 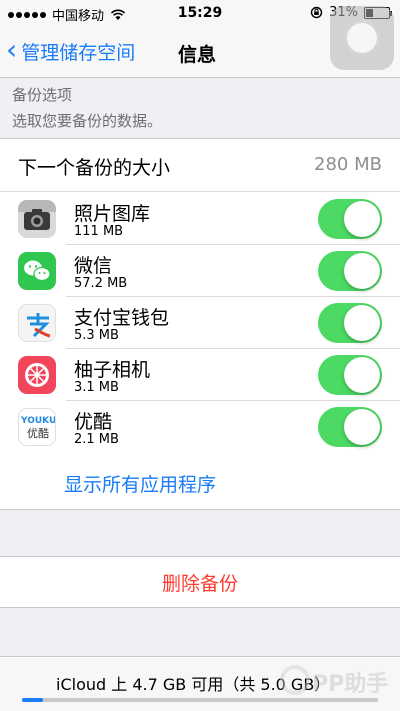 What do you see at coordinates (96, 335) in the screenshot?
I see `app-size: 5.3 MB` at bounding box center [96, 335].